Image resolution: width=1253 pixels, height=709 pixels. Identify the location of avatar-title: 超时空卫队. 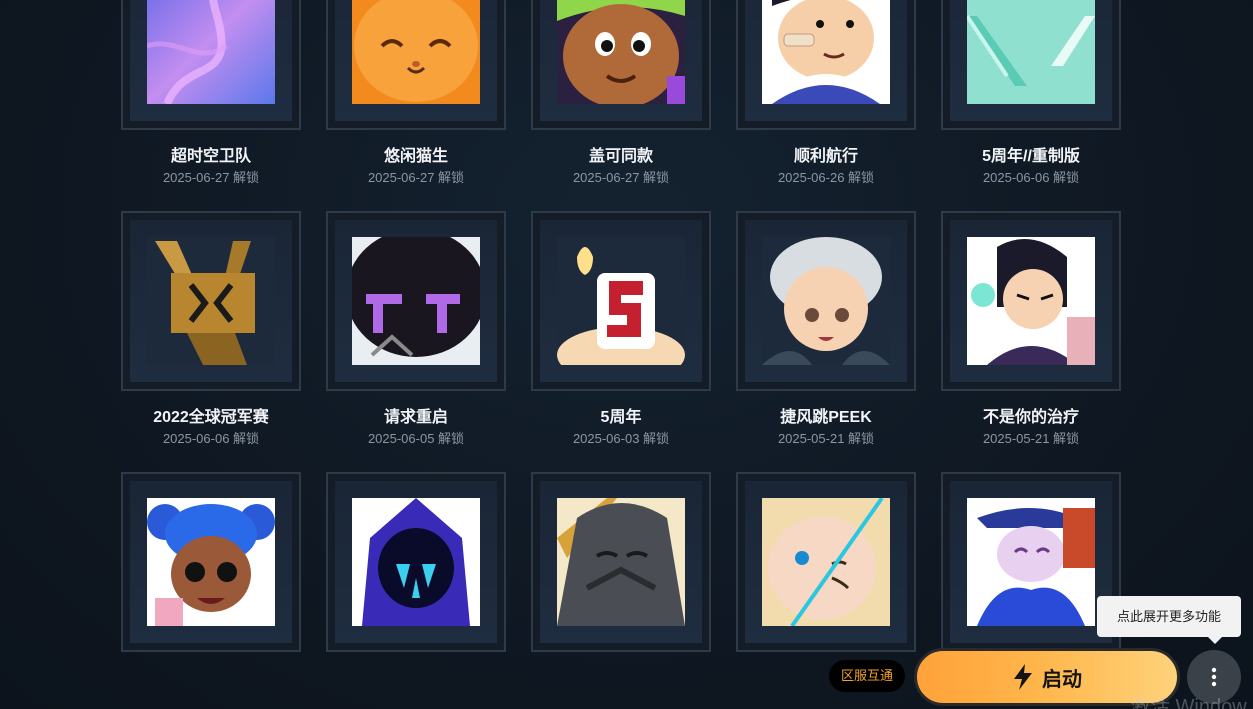
(210, 156).